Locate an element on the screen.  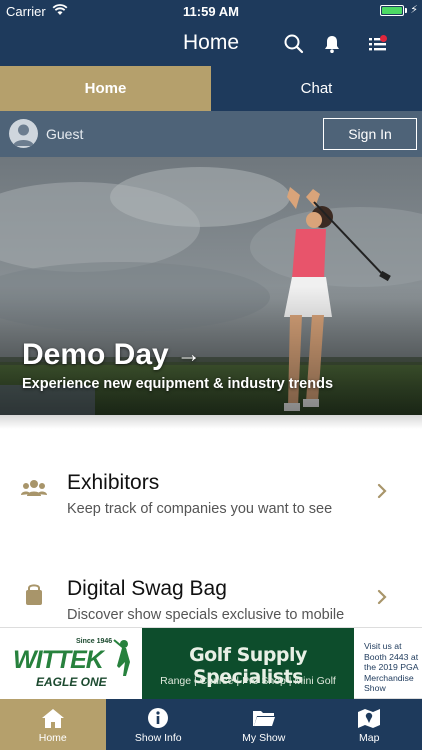
bottom-tab-bar: Home Show Info My Show Map is located at coordinates (211, 724).